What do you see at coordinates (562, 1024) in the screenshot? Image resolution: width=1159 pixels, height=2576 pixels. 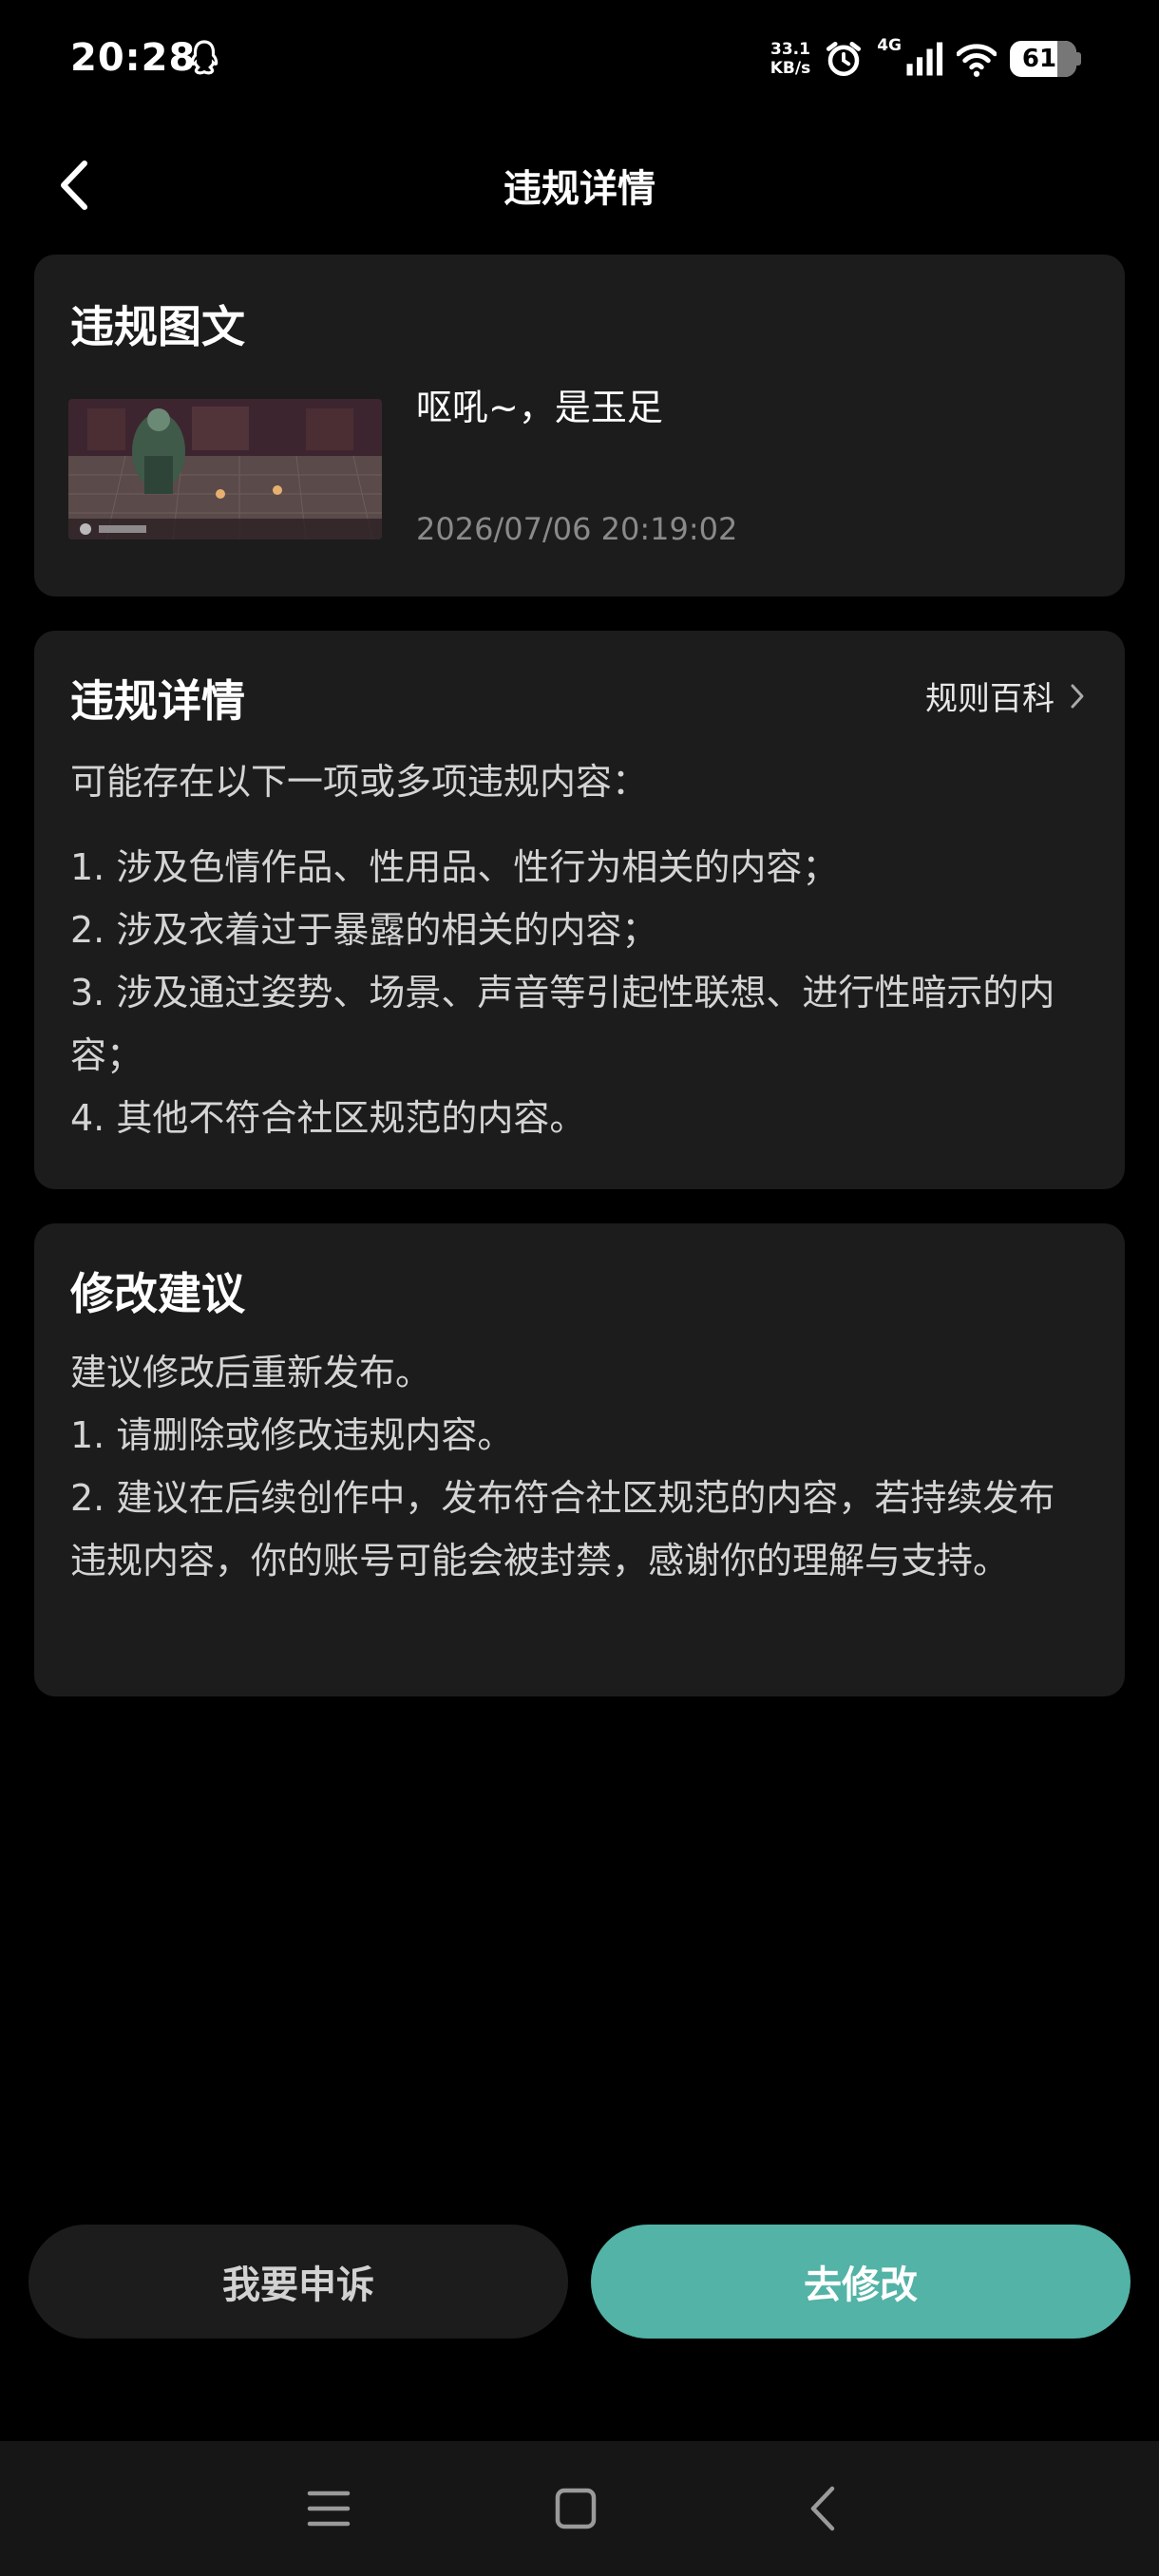 I see `list-item: 3. 涉及通过姿势、场景、声音等引起性联想、进行性暗示的内容；` at bounding box center [562, 1024].